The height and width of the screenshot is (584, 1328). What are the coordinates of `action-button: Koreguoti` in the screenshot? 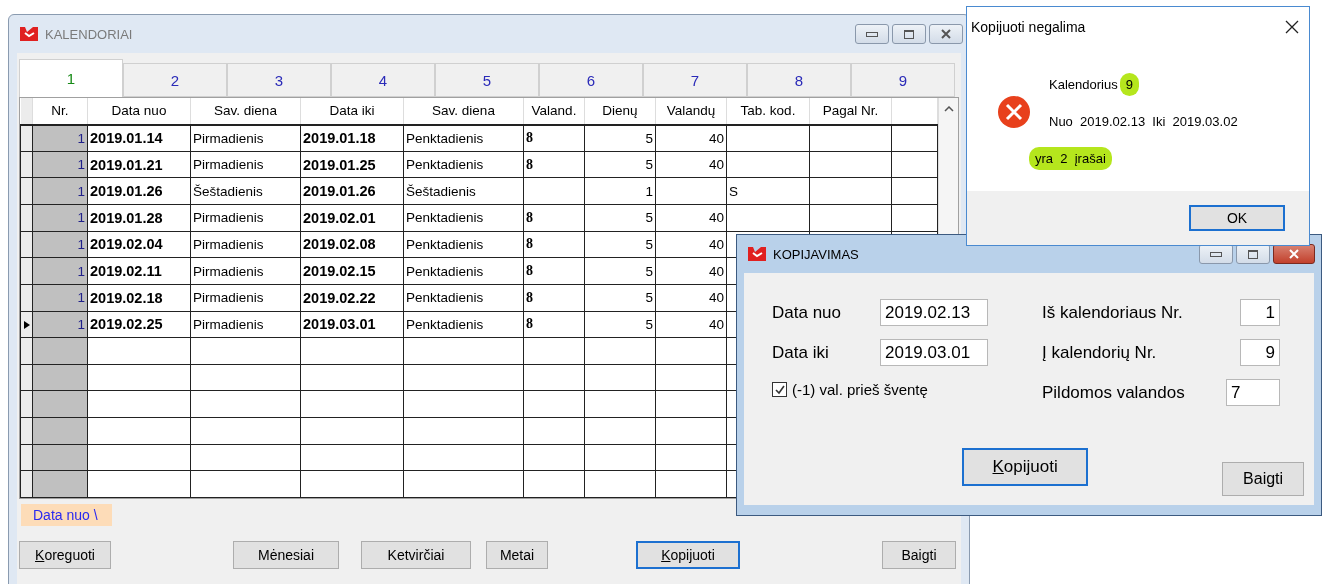 It's located at (65, 555).